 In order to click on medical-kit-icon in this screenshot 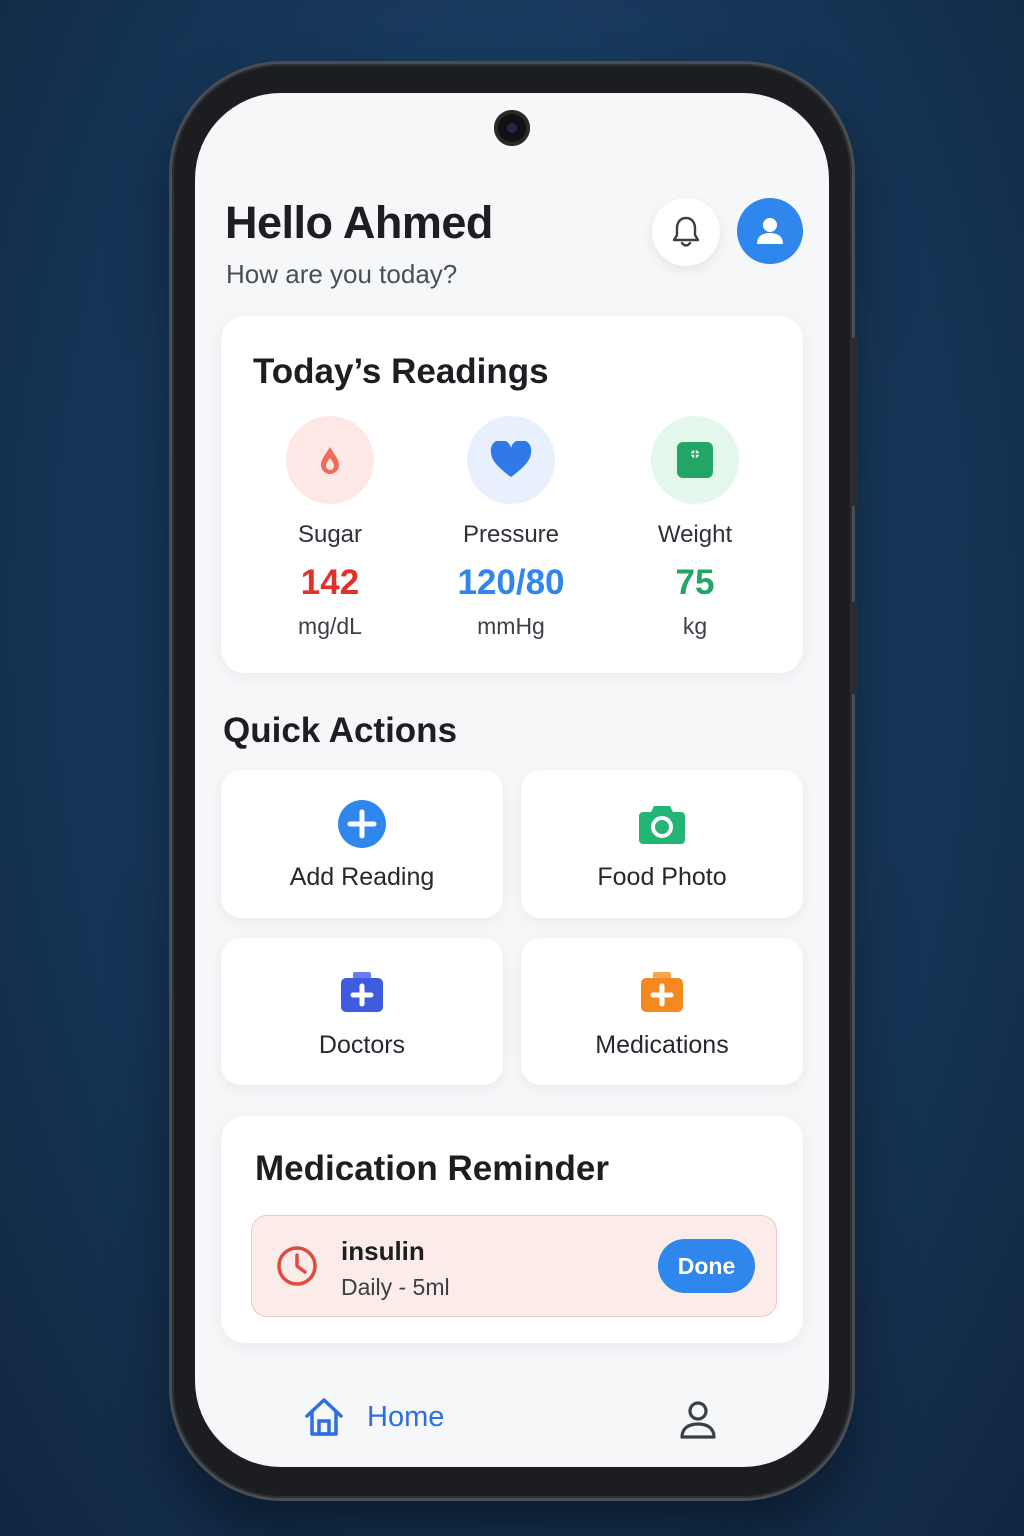, I will do `click(362, 992)`.